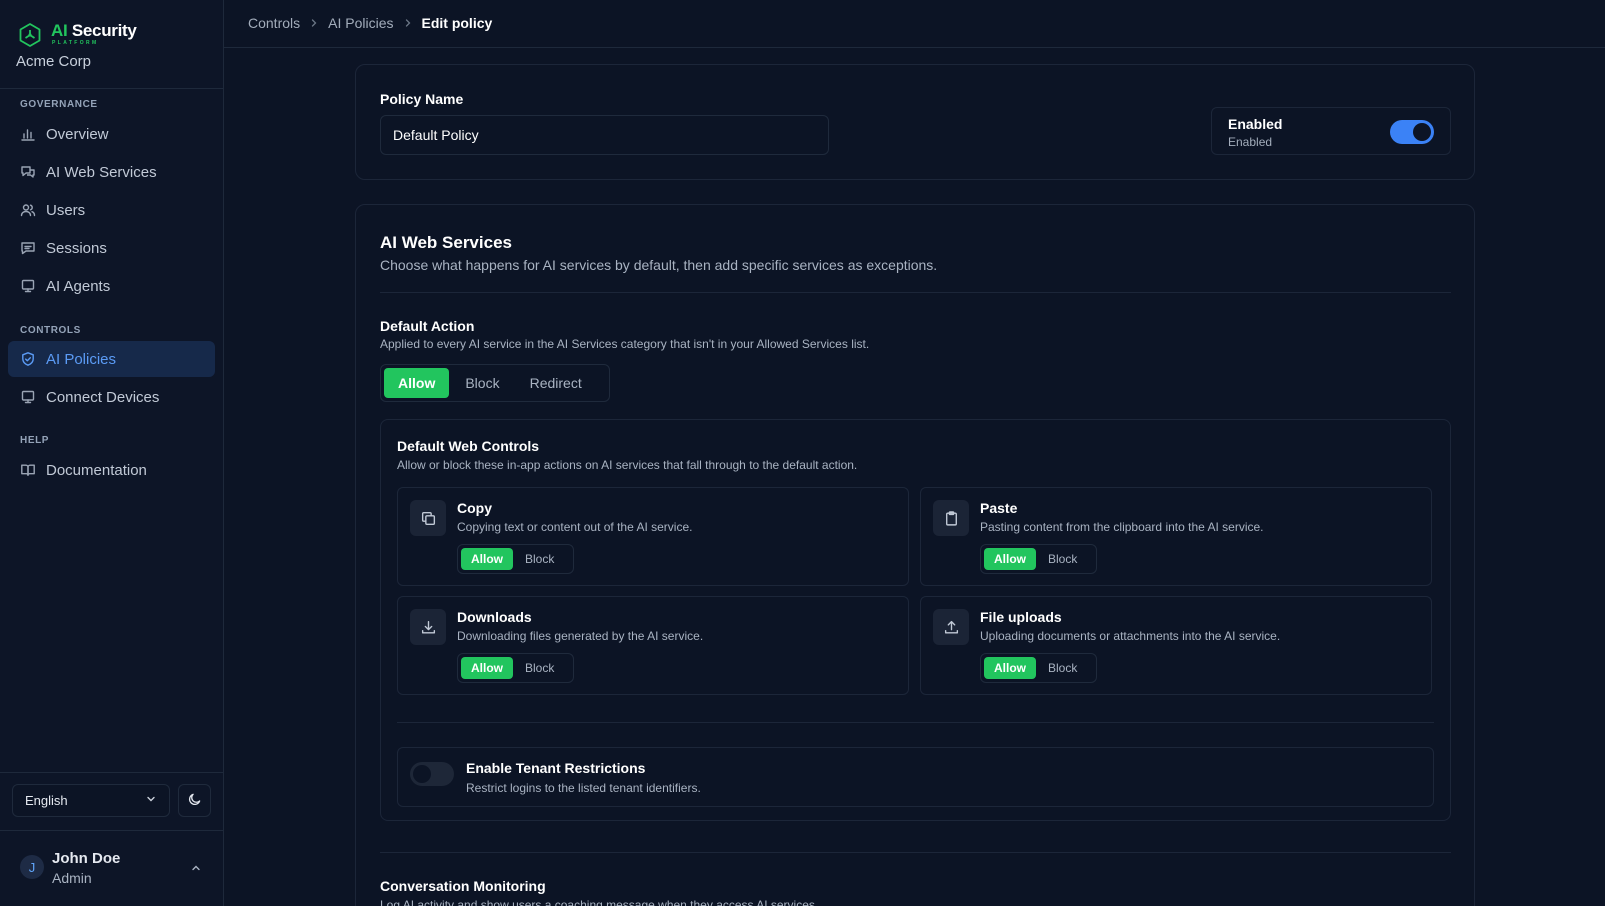  Describe the element at coordinates (28, 470) in the screenshot. I see `book-open-icon` at that location.